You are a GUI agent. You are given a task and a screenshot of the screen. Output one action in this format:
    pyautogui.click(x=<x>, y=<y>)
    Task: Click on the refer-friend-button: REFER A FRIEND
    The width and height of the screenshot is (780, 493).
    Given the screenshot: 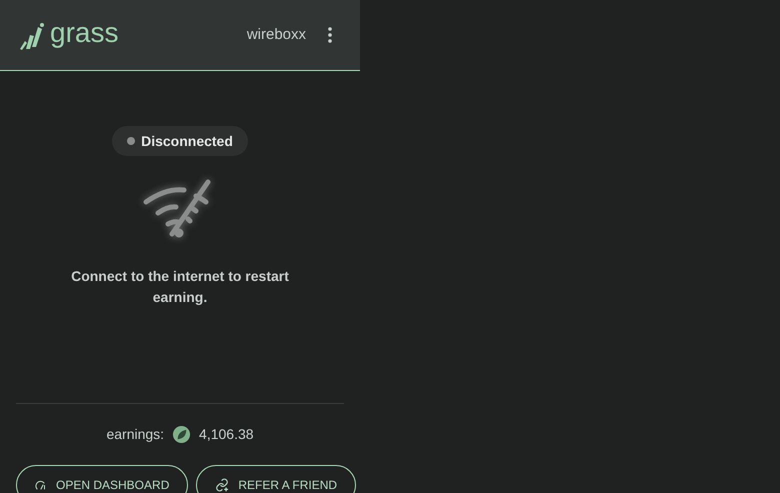 What is the action you would take?
    pyautogui.click(x=276, y=479)
    